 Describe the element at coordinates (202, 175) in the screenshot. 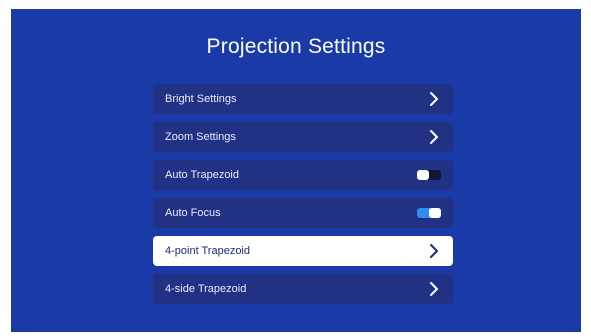

I see `menu-item-label: Auto Trapezoid` at that location.